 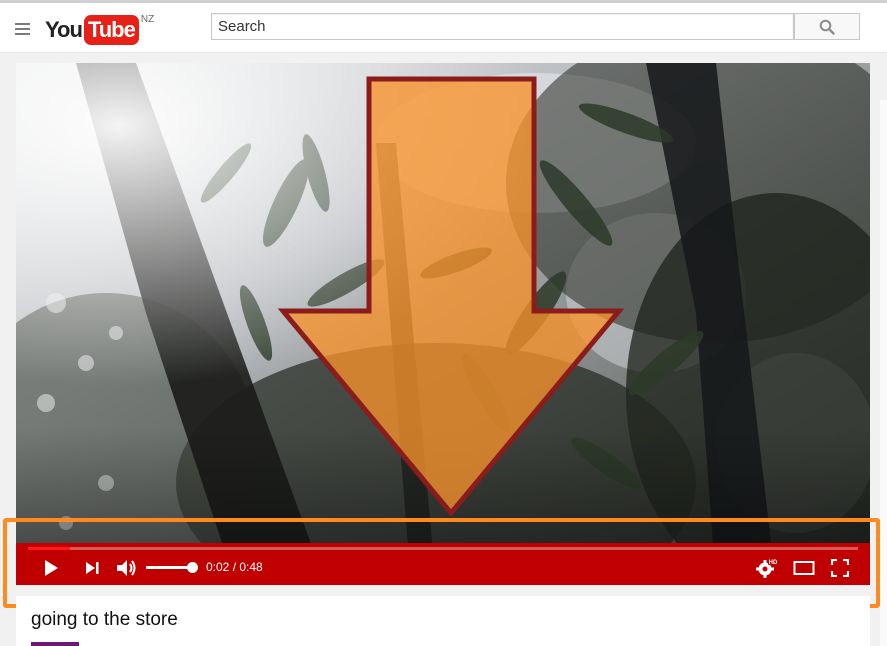 What do you see at coordinates (22, 29) in the screenshot?
I see `hamburger-menu-icon` at bounding box center [22, 29].